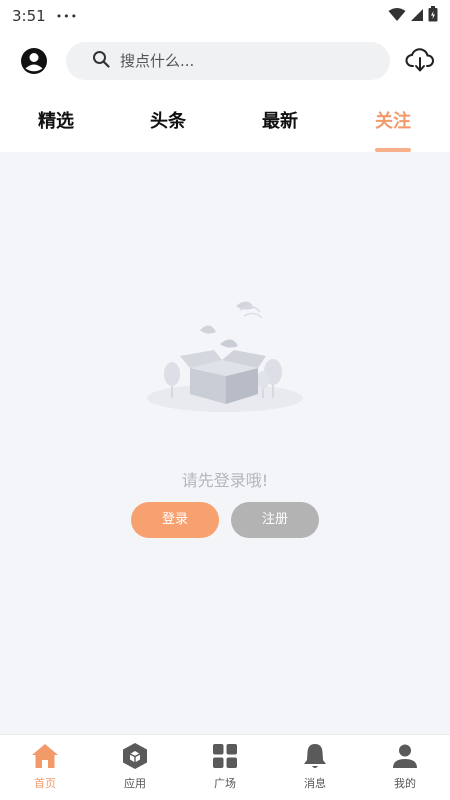 This screenshot has width=450, height=800. I want to click on search-bar, so click(228, 61).